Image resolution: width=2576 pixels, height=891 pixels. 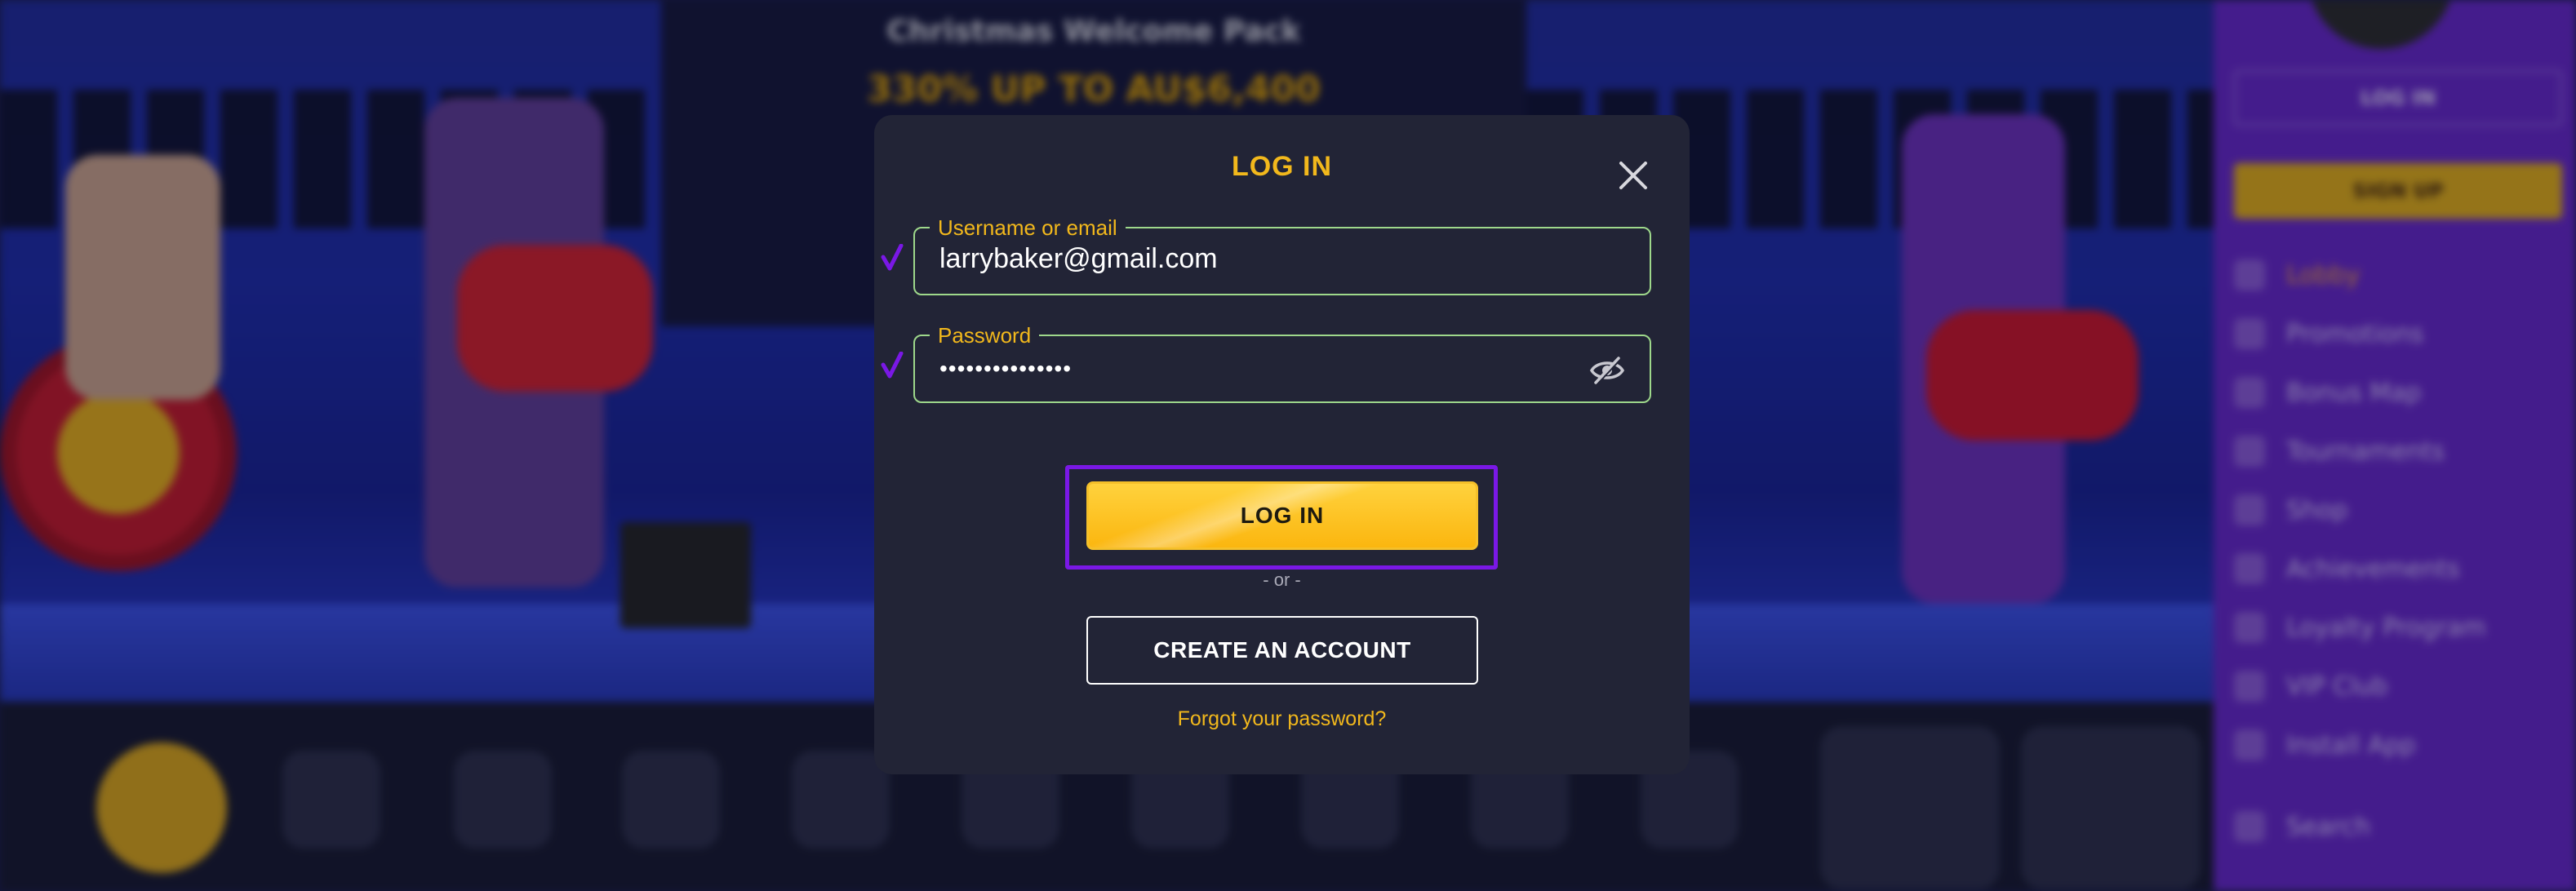 I want to click on close-button, so click(x=1633, y=175).